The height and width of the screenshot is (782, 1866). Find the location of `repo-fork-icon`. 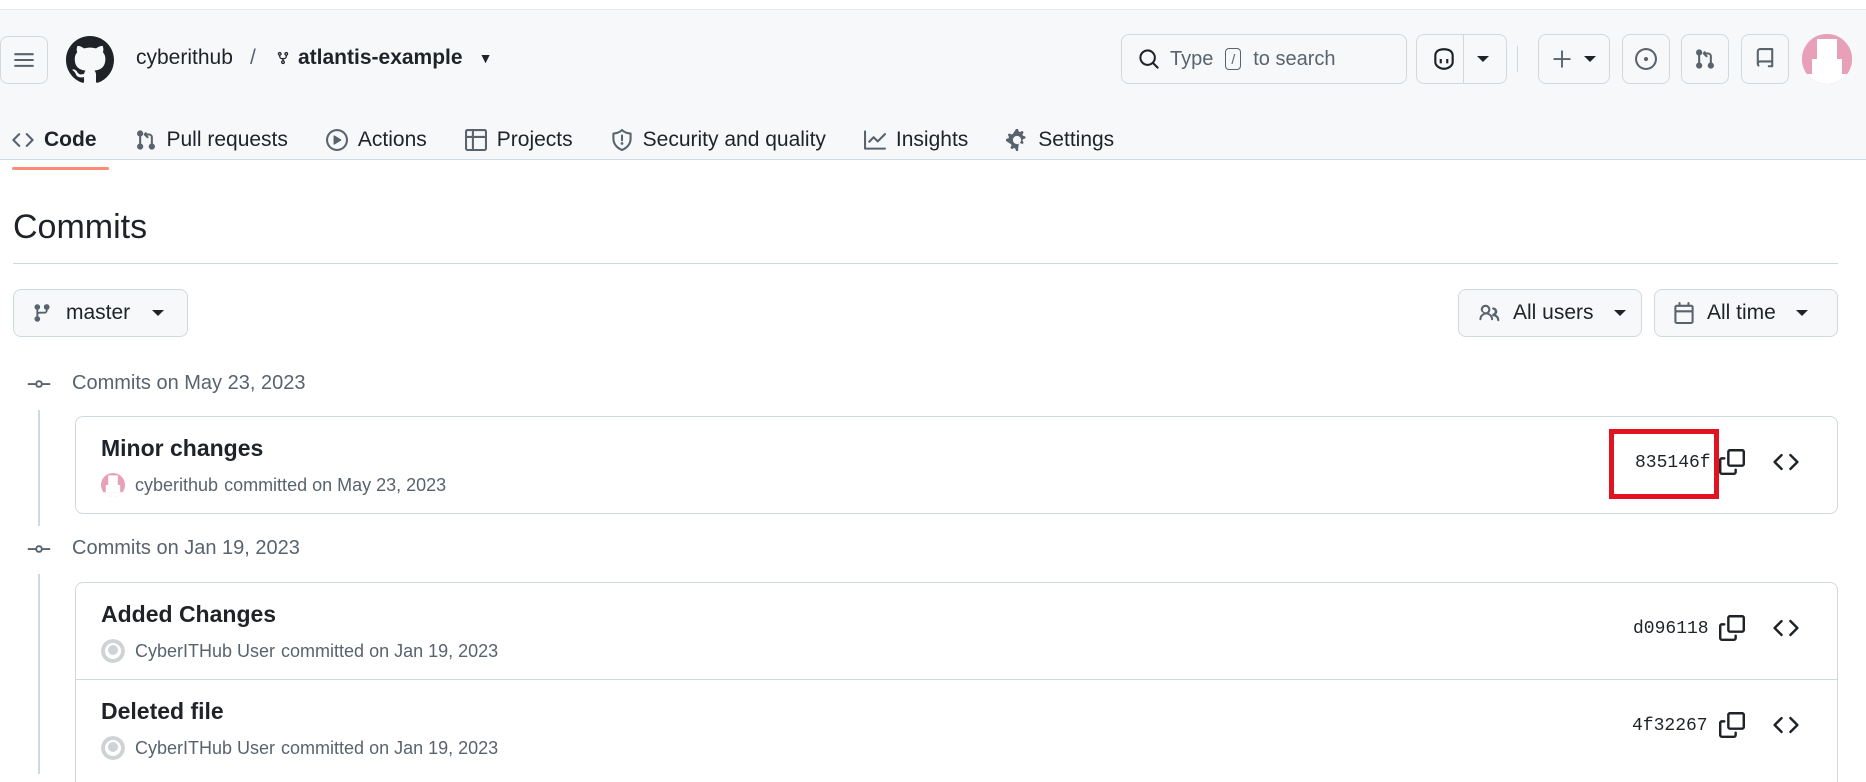

repo-fork-icon is located at coordinates (283, 58).